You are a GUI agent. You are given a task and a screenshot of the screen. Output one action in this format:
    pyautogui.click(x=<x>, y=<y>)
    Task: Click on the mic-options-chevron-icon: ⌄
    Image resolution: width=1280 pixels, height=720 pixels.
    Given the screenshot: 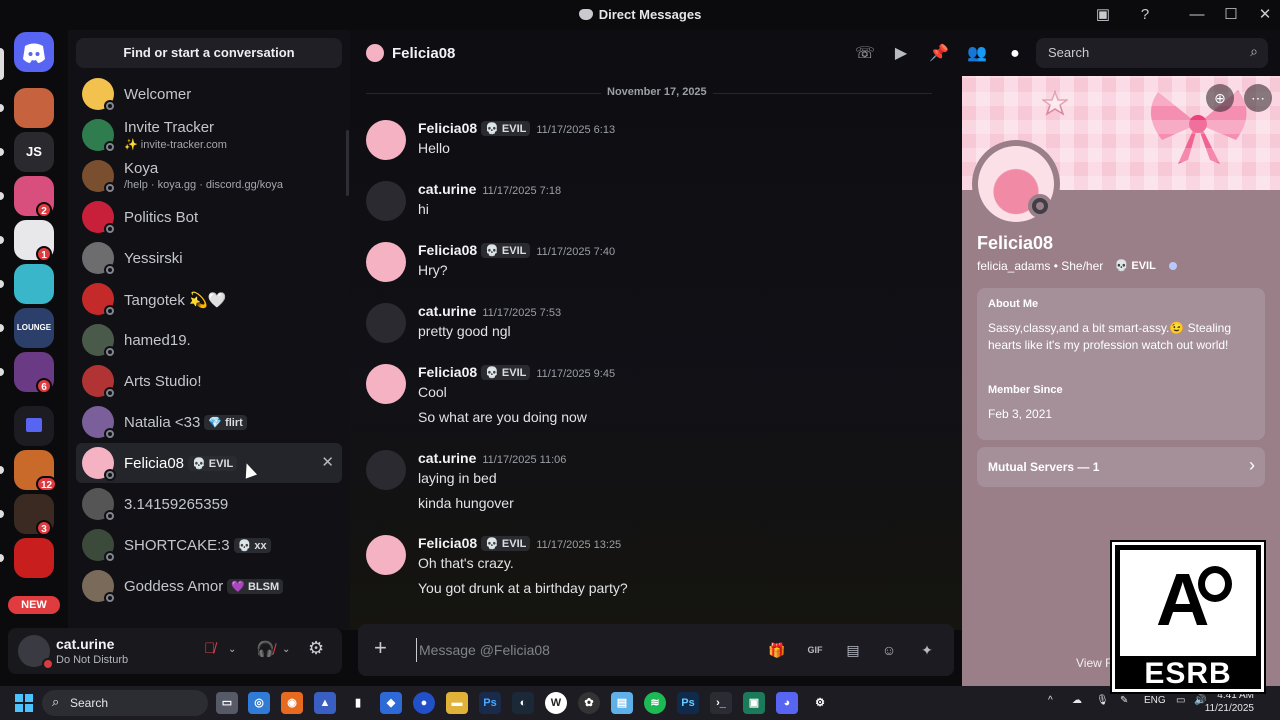 What is the action you would take?
    pyautogui.click(x=232, y=649)
    